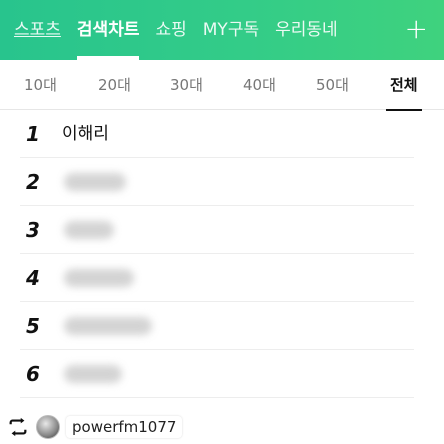 The image size is (444, 444). Describe the element at coordinates (48, 427) in the screenshot. I see `avatar` at that location.